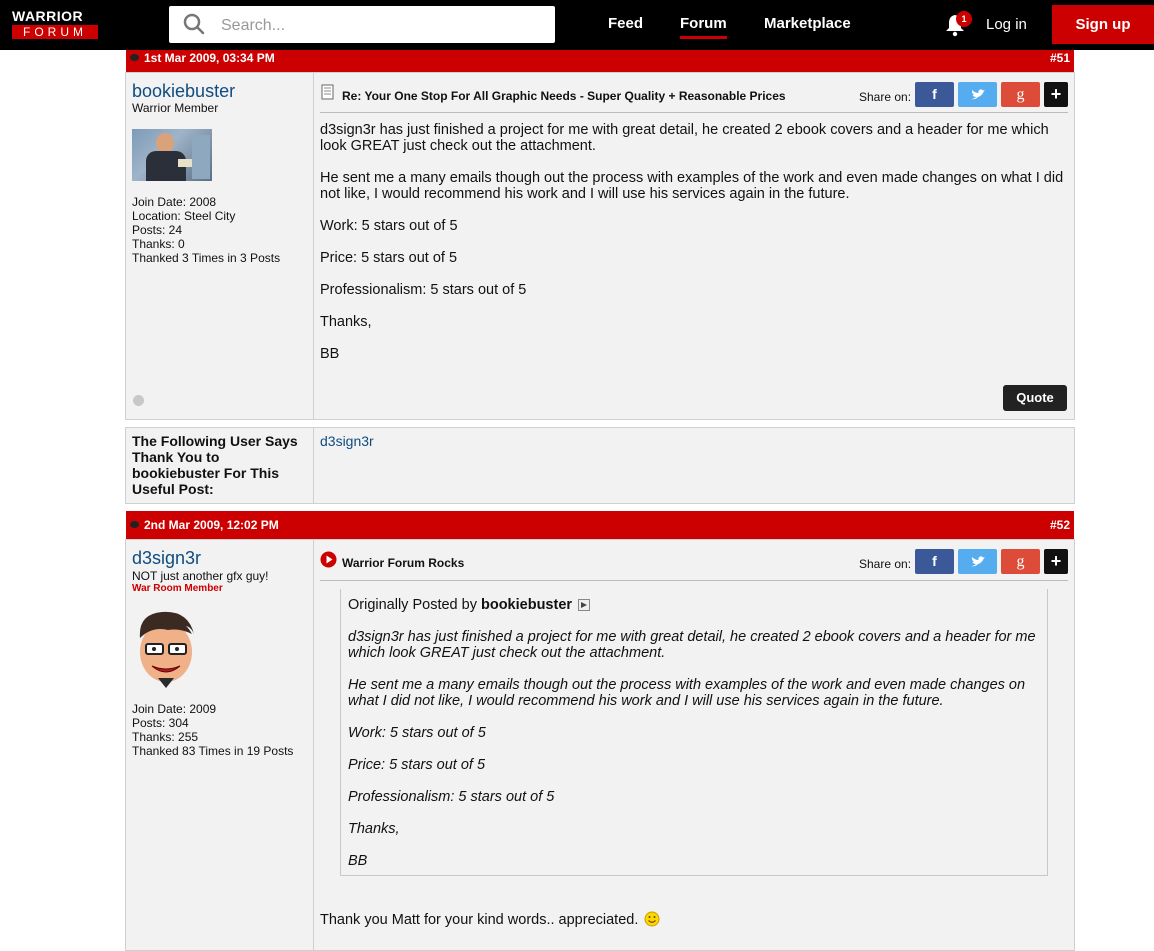 Image resolution: width=1154 pixels, height=951 pixels. Describe the element at coordinates (526, 605) in the screenshot. I see `quote-author: bookiebuster` at that location.